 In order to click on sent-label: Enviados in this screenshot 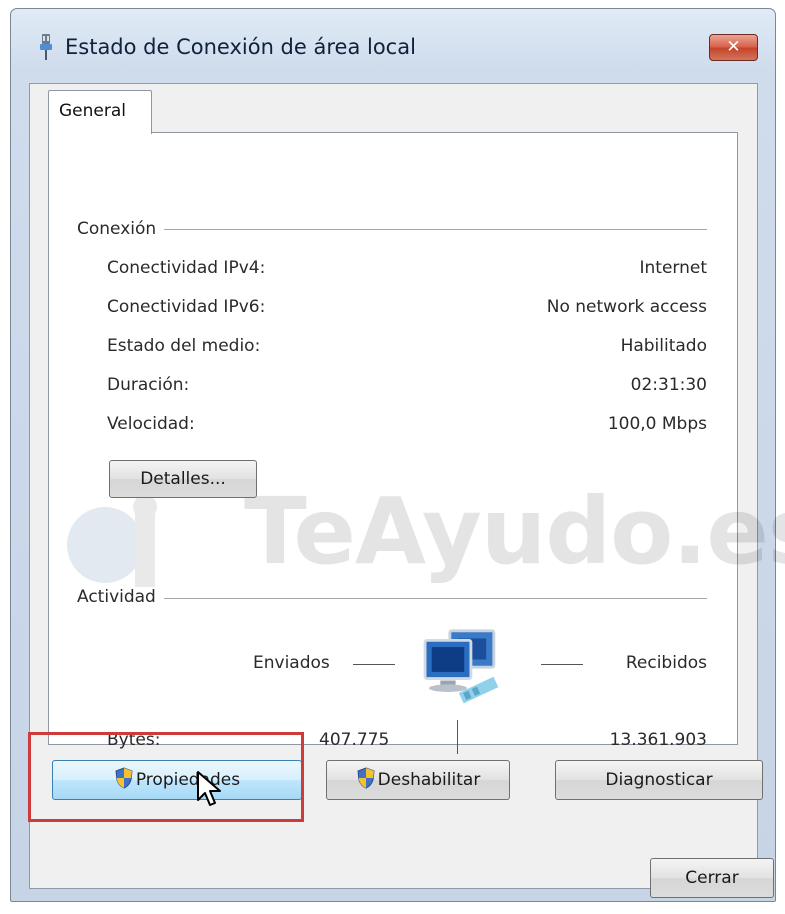, I will do `click(291, 663)`.